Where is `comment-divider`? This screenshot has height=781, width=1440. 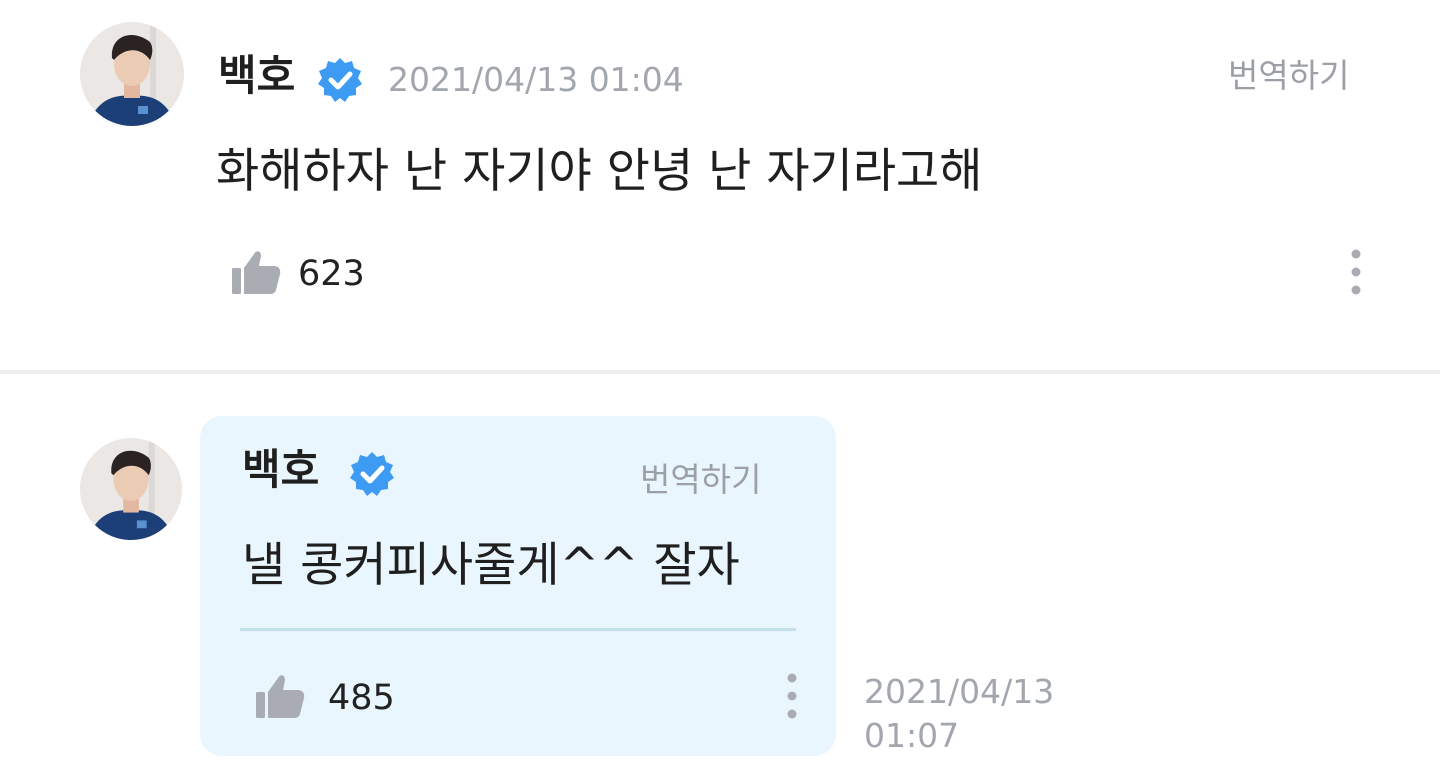 comment-divider is located at coordinates (720, 372).